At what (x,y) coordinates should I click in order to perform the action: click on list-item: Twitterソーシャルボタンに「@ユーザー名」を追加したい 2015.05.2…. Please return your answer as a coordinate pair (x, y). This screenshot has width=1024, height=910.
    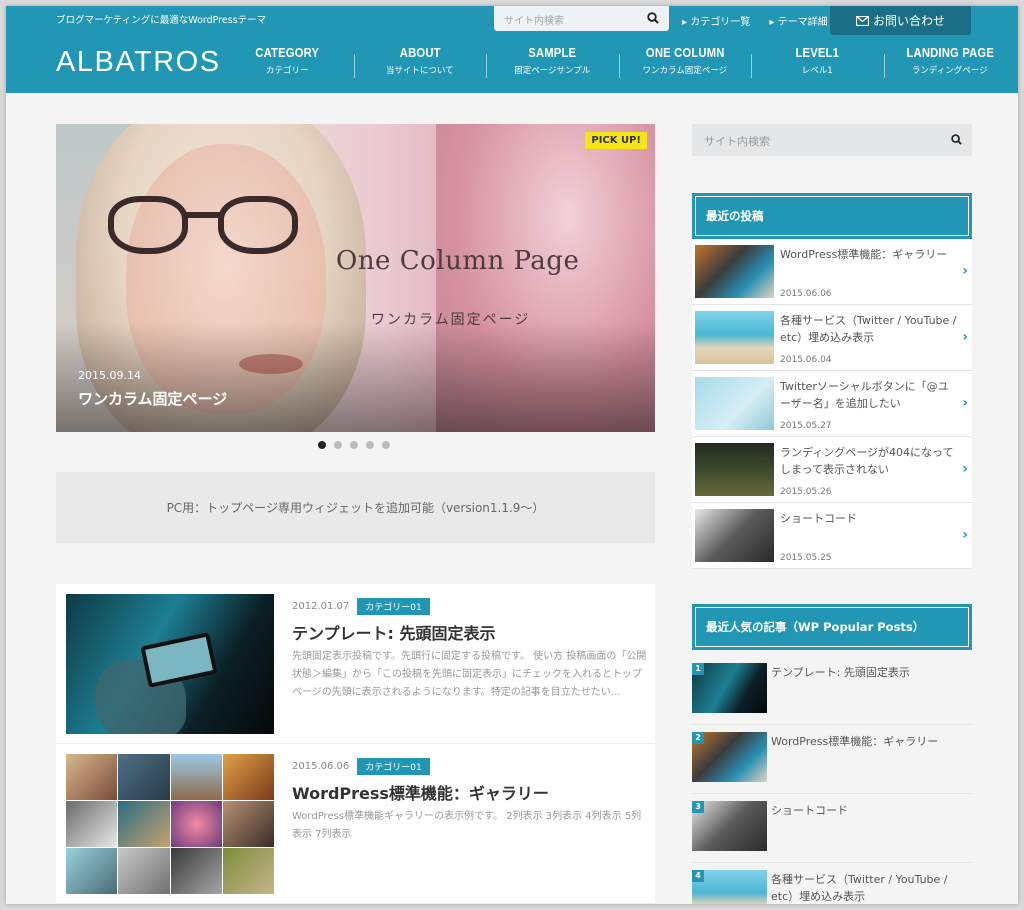
    Looking at the image, I should click on (832, 404).